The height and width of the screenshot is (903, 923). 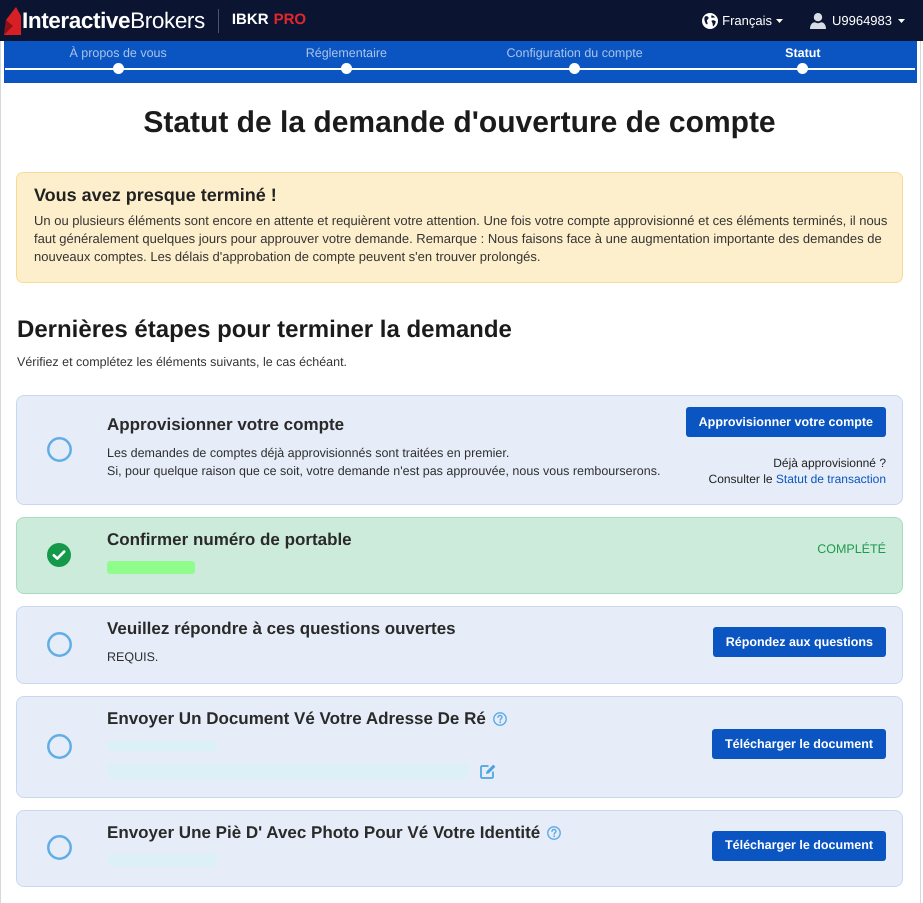 I want to click on alert-title: Vous avez presque terminé !, so click(x=156, y=195).